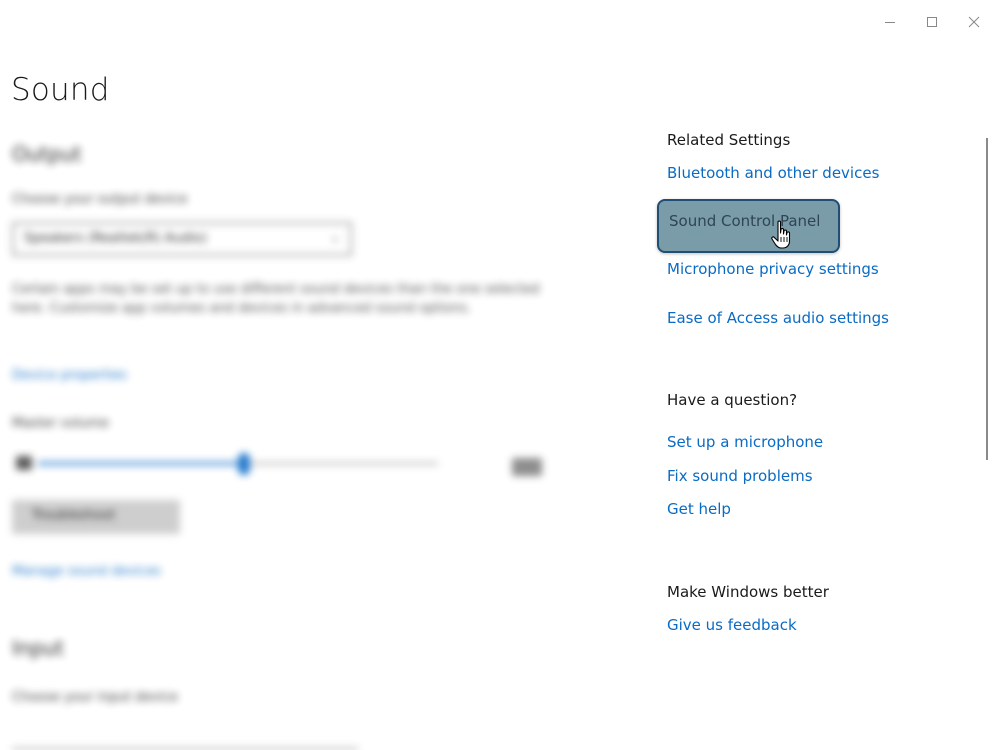 This screenshot has height=750, width=995. I want to click on fix-sound-problems-link: Fix sound problems, so click(740, 476).